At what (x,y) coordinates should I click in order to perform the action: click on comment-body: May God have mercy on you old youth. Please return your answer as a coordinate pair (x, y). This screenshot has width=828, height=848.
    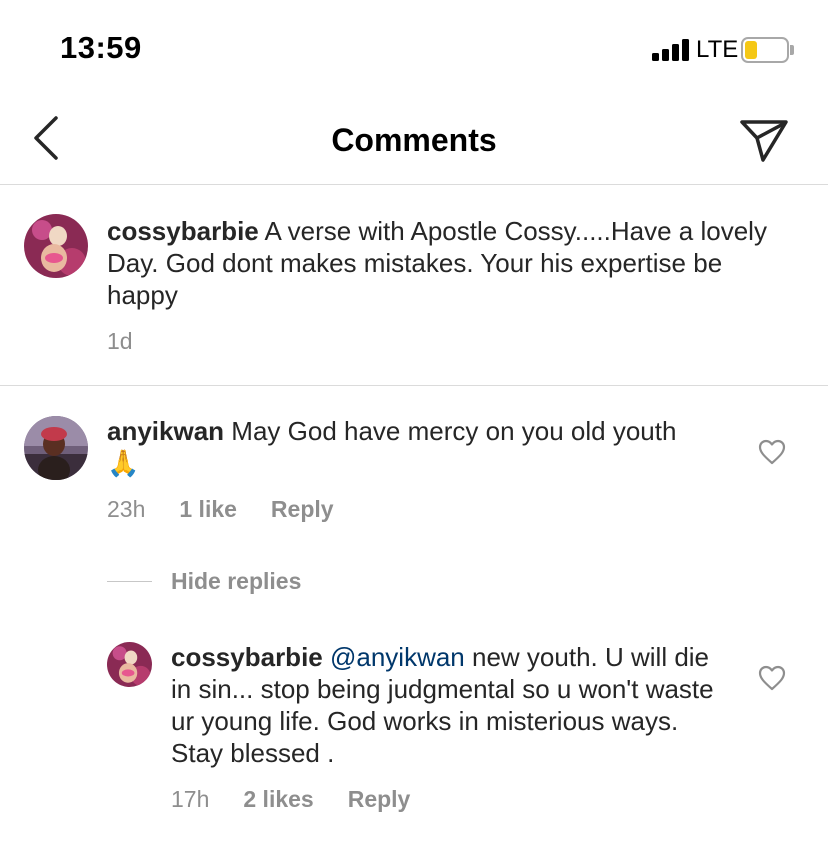
    Looking at the image, I should click on (454, 431).